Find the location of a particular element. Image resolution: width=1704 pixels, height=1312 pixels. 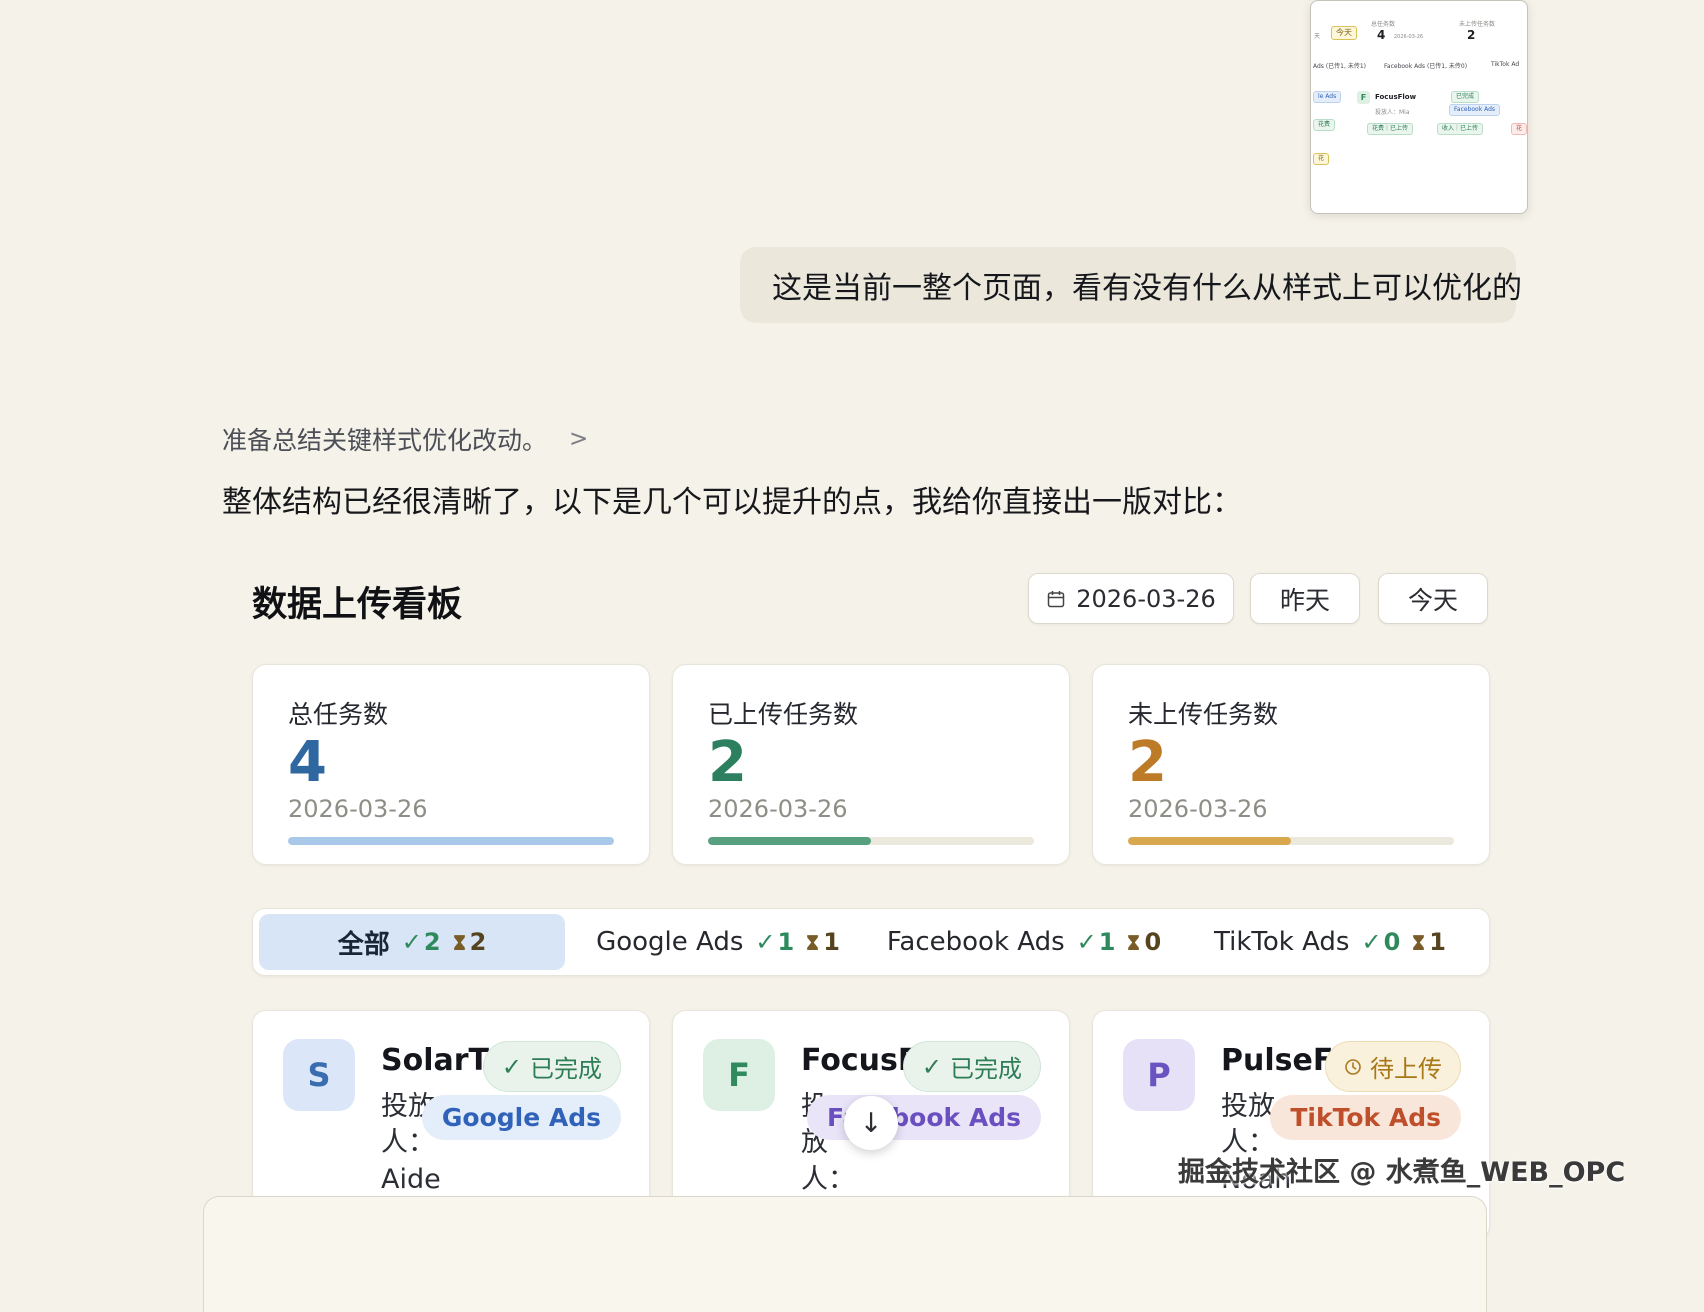

date-value: 2026-03-26 is located at coordinates (1146, 598).